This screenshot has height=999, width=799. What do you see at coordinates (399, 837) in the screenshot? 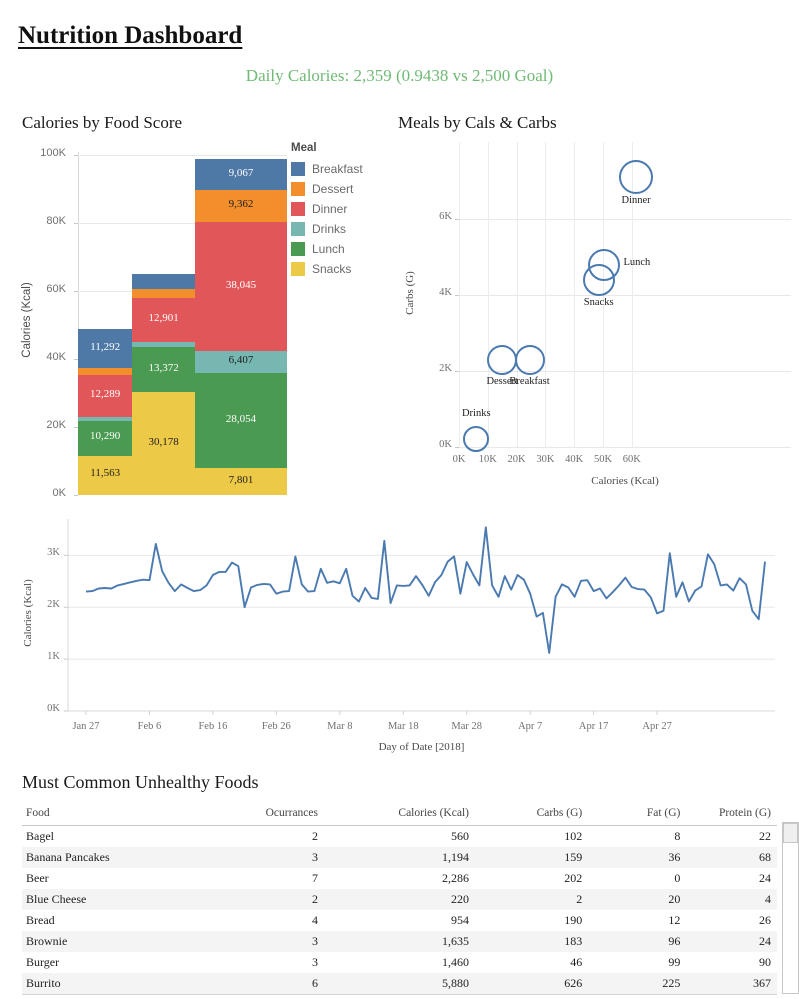
I see `table-row: Bagel 2 560 102 8 22` at bounding box center [399, 837].